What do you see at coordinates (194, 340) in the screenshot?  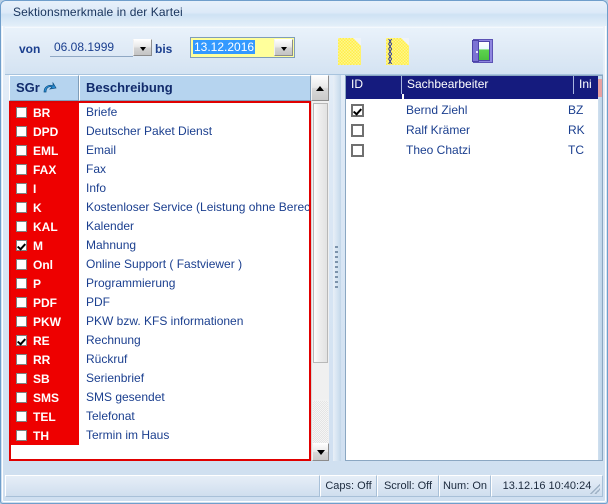 I see `row-description-cell: Rechnung` at bounding box center [194, 340].